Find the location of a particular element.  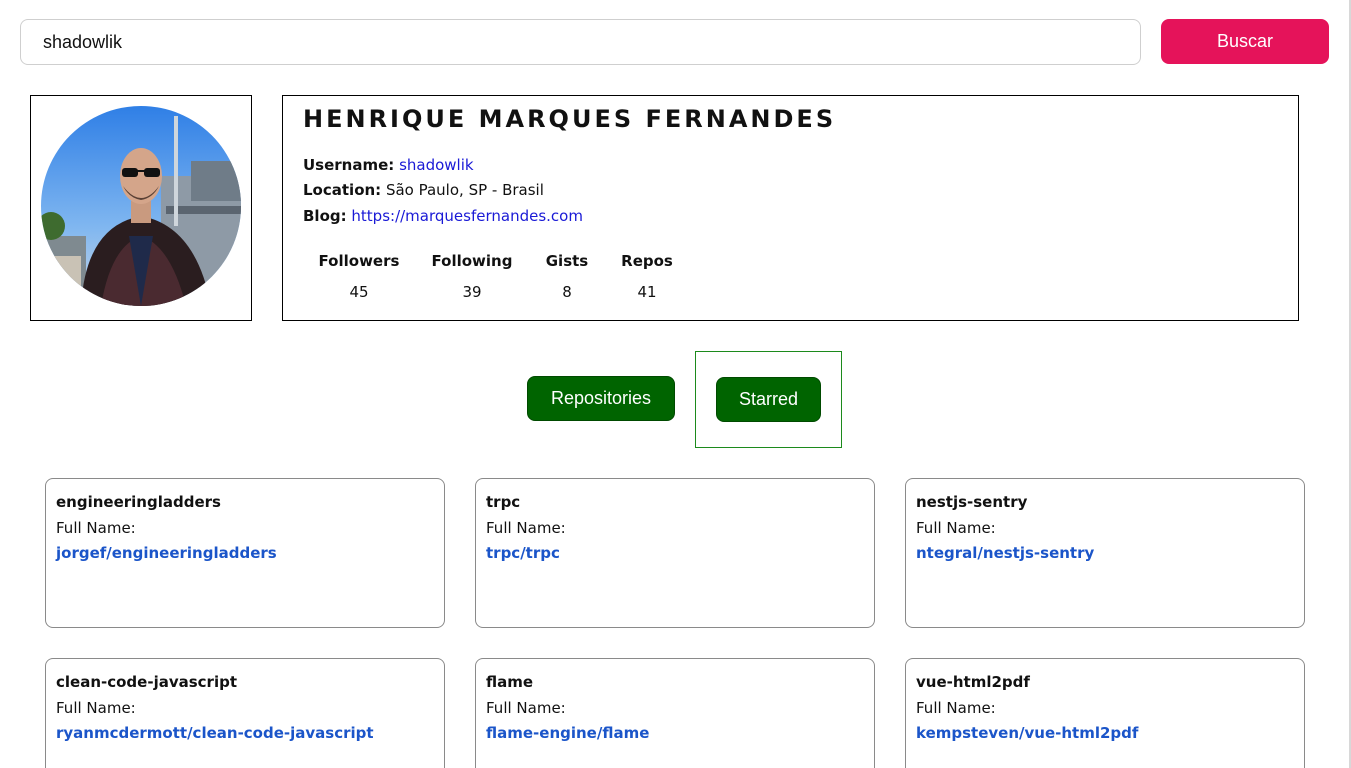

username-label: Username: is located at coordinates (349, 165).